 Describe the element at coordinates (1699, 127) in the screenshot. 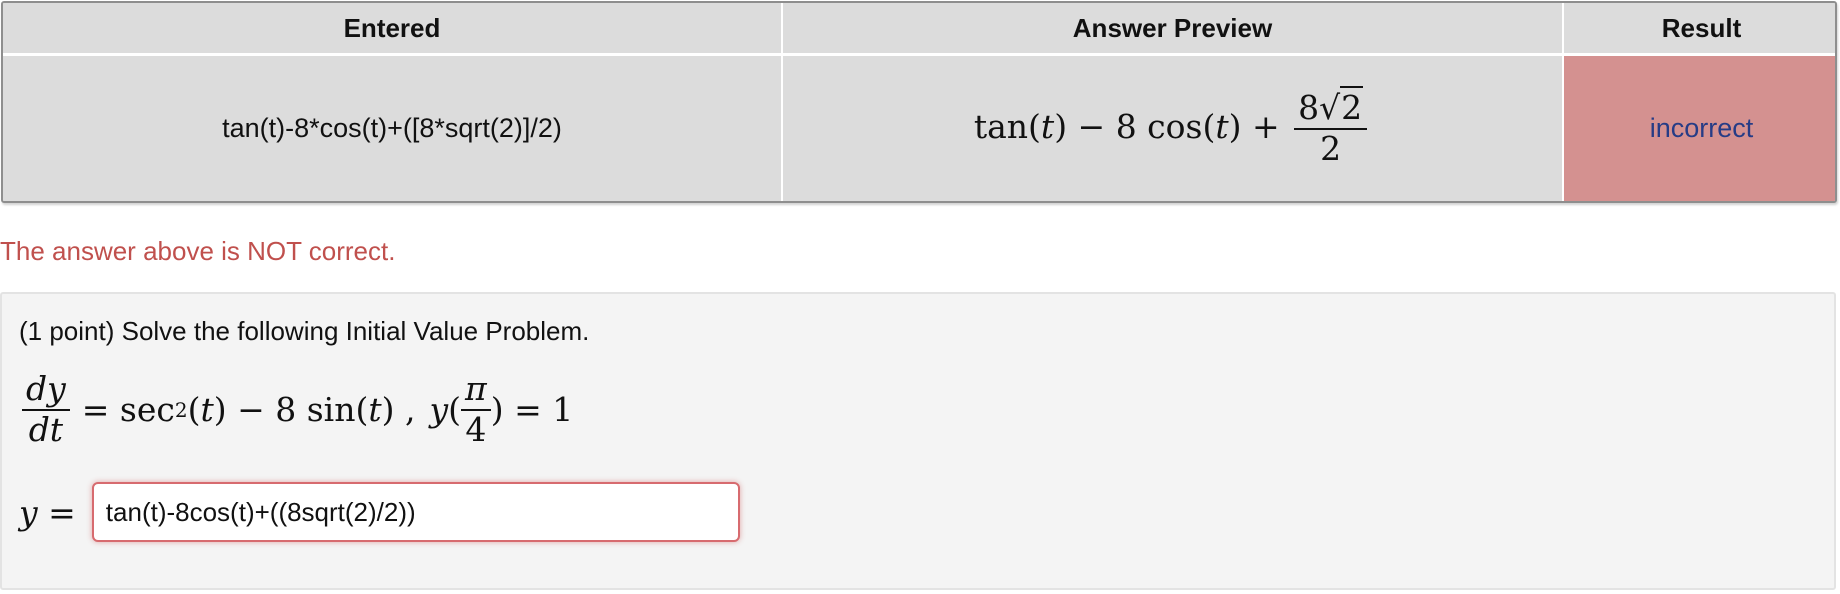

I see `result-status-cell: incorrect` at that location.